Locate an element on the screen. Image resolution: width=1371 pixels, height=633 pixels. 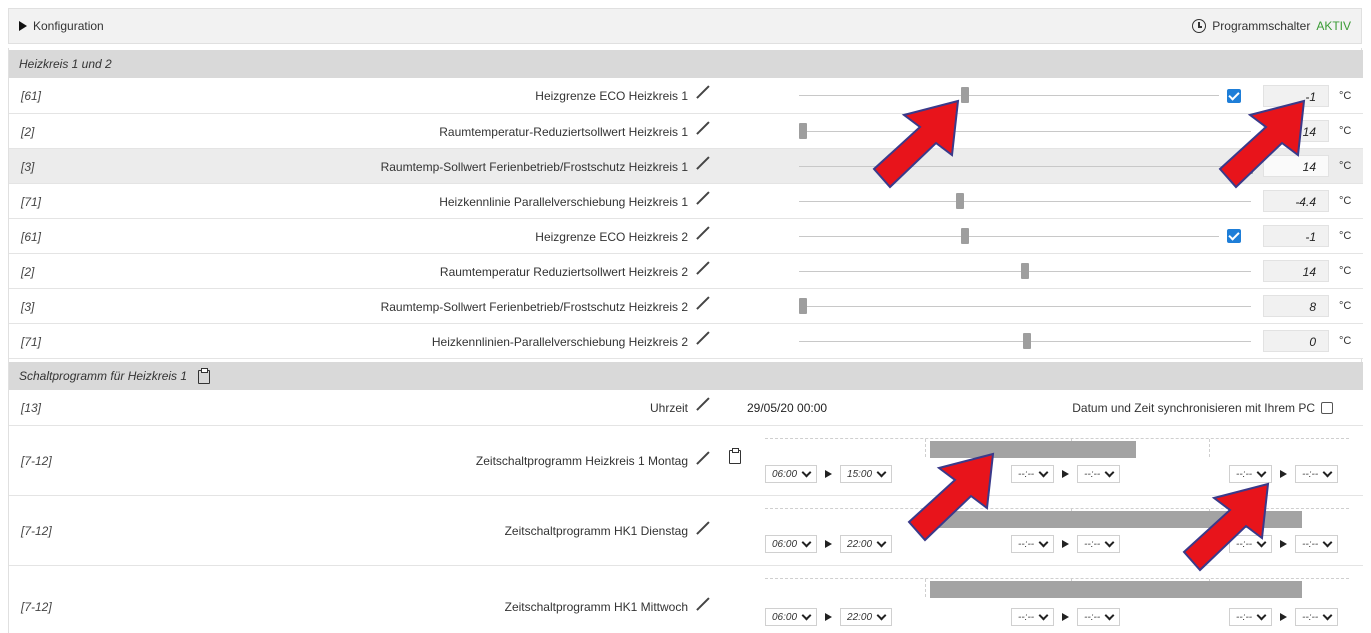
value-field: 14 is located at coordinates (1296, 271).